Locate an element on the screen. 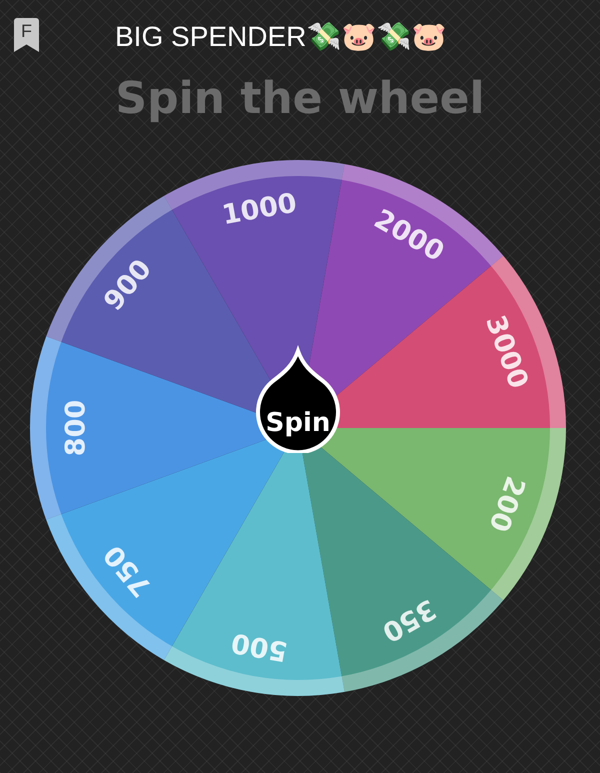 This screenshot has height=773, width=600. heading: Spin the wheel is located at coordinates (300, 99).